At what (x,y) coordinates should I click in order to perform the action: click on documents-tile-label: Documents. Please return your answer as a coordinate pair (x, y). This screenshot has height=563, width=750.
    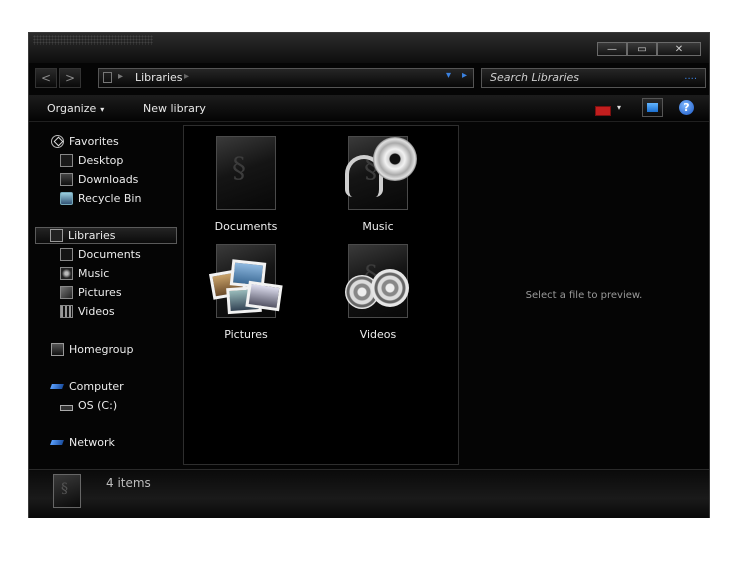
    Looking at the image, I should click on (246, 226).